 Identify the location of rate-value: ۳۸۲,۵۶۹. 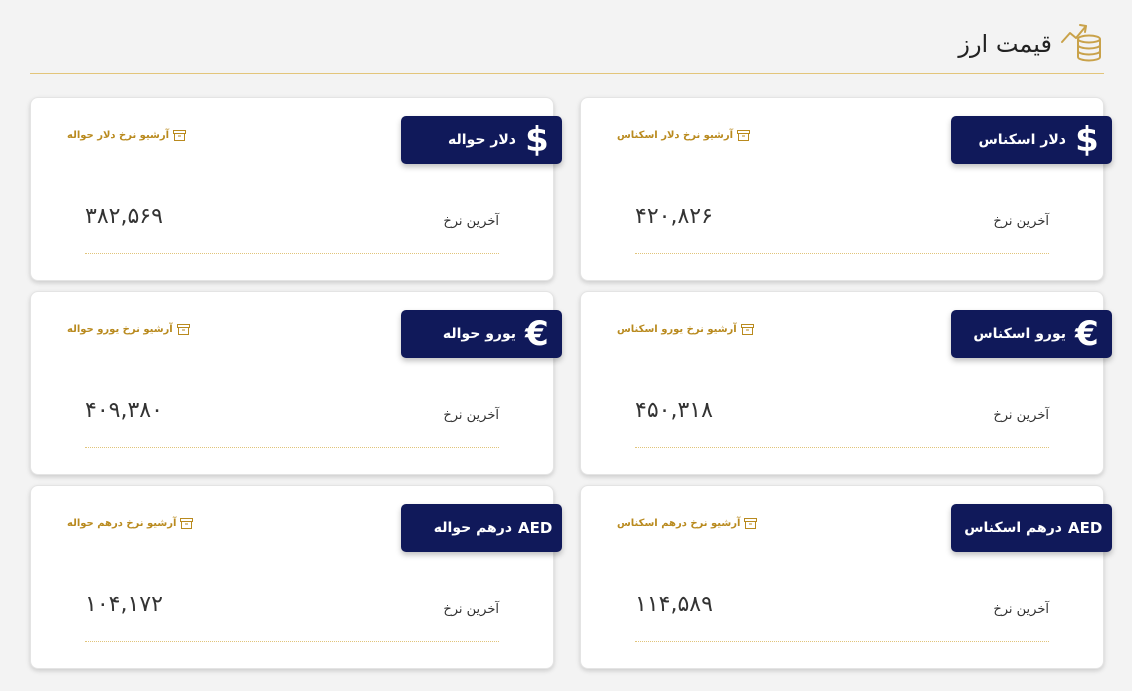
(124, 216).